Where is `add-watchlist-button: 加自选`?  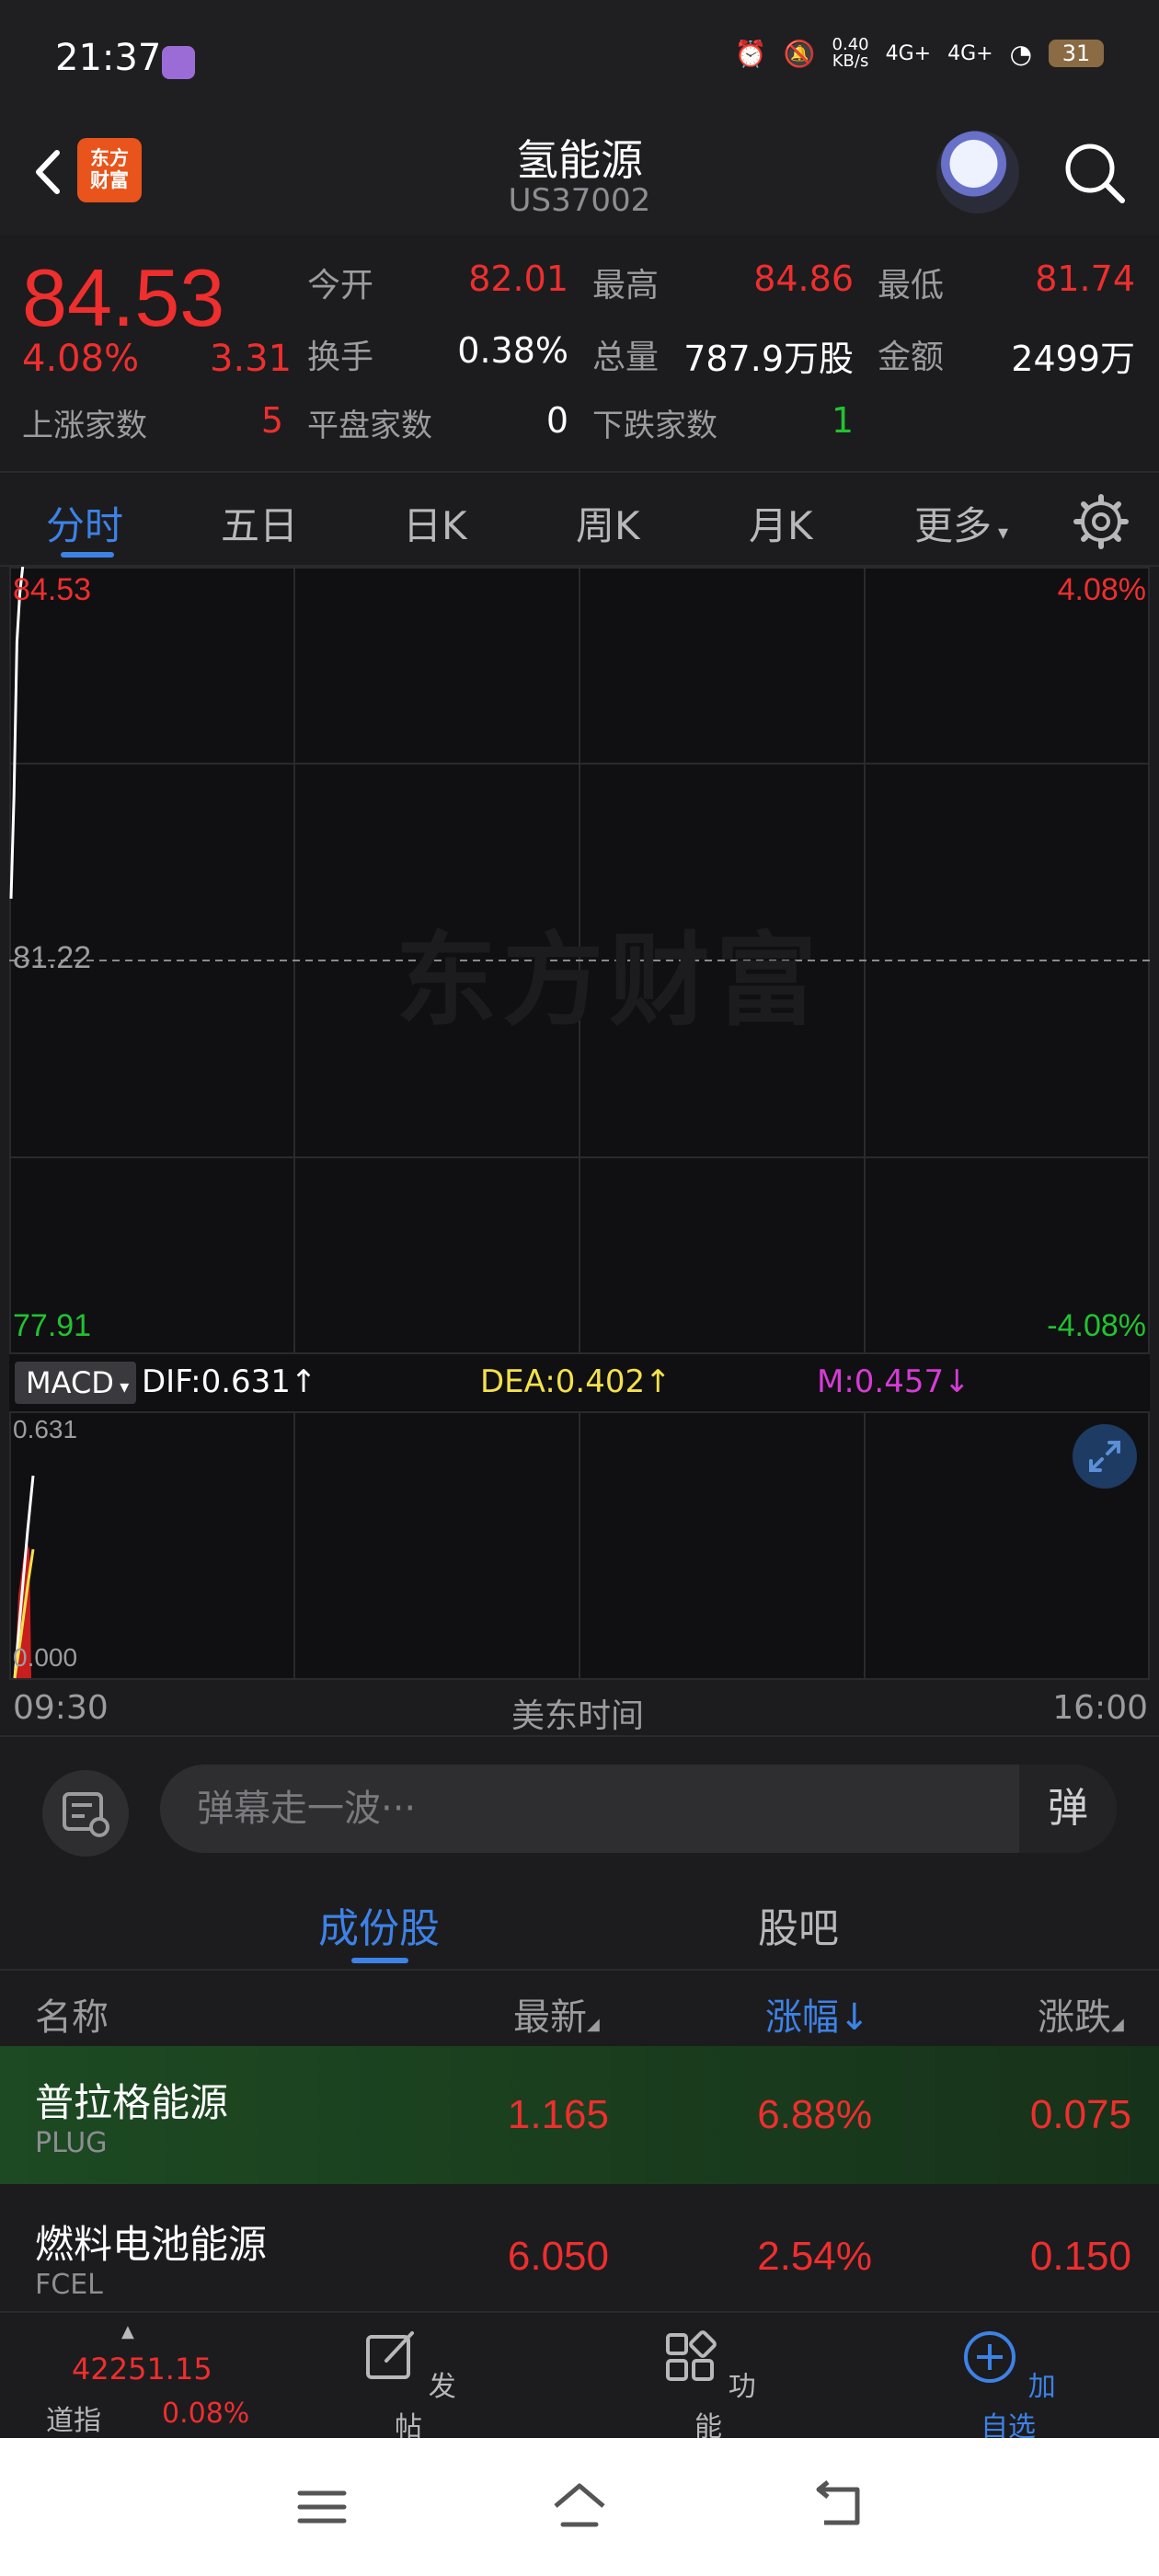 add-watchlist-button: 加自选 is located at coordinates (1008, 2386).